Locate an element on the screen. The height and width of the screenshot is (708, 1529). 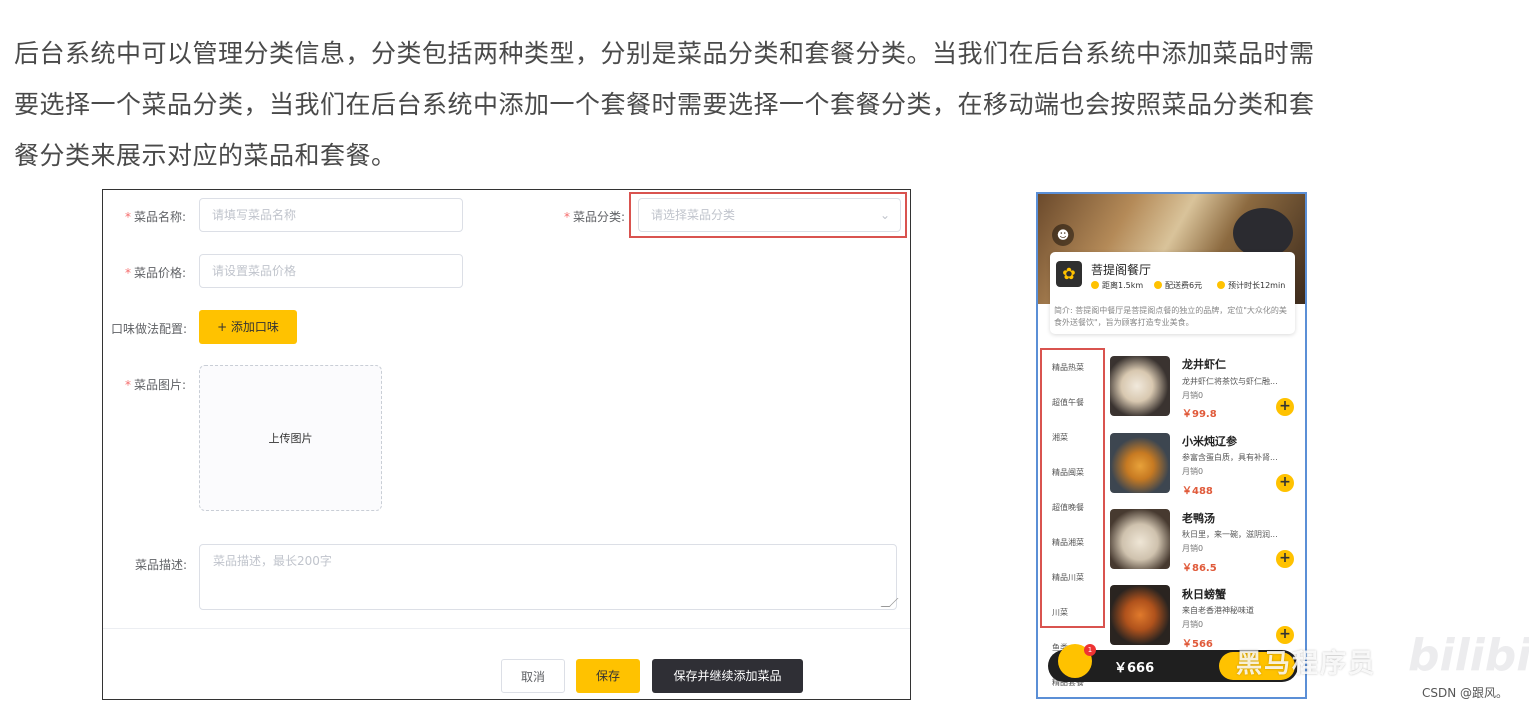
chevron-down-icon: ⌄ is located at coordinates (884, 215).